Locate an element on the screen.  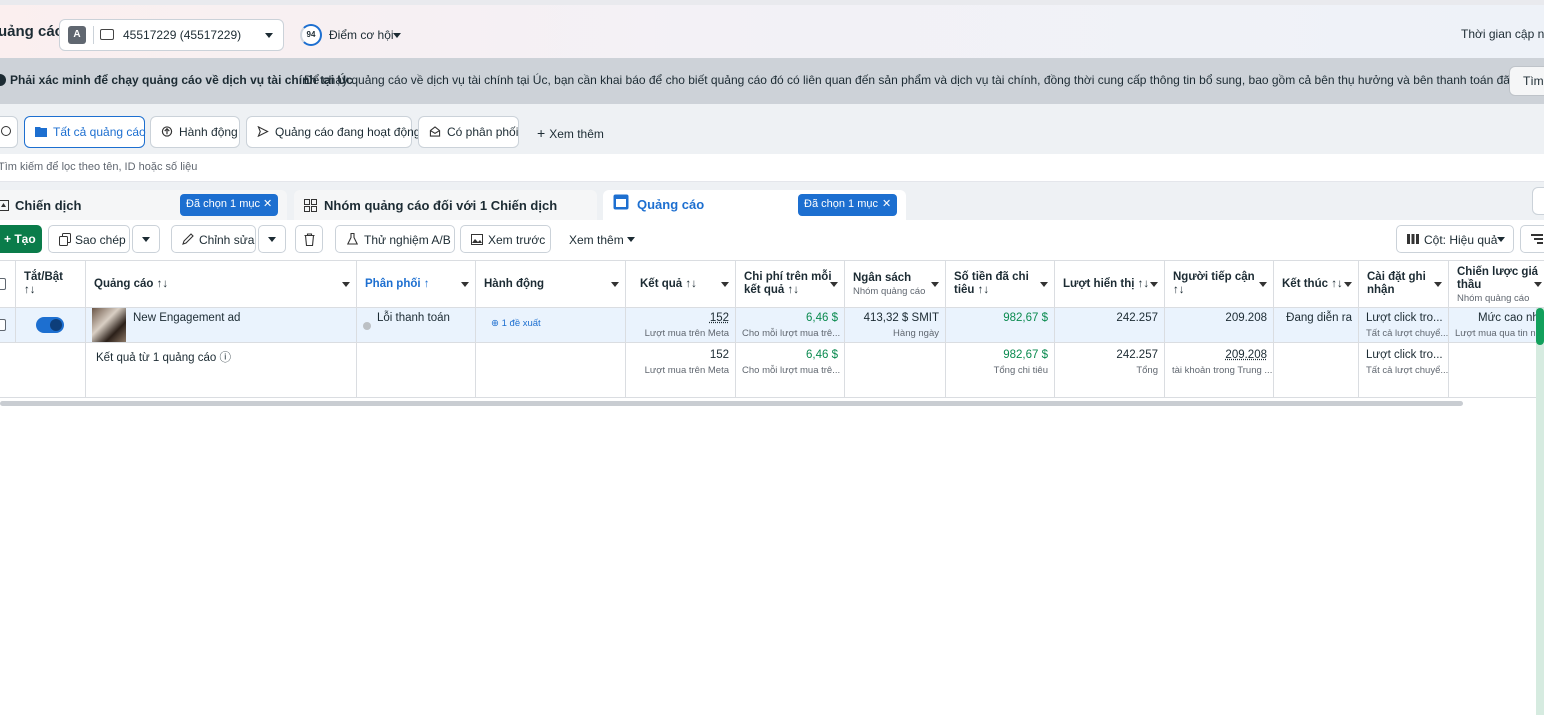
info-icon: ⓘ is located at coordinates (225, 358).